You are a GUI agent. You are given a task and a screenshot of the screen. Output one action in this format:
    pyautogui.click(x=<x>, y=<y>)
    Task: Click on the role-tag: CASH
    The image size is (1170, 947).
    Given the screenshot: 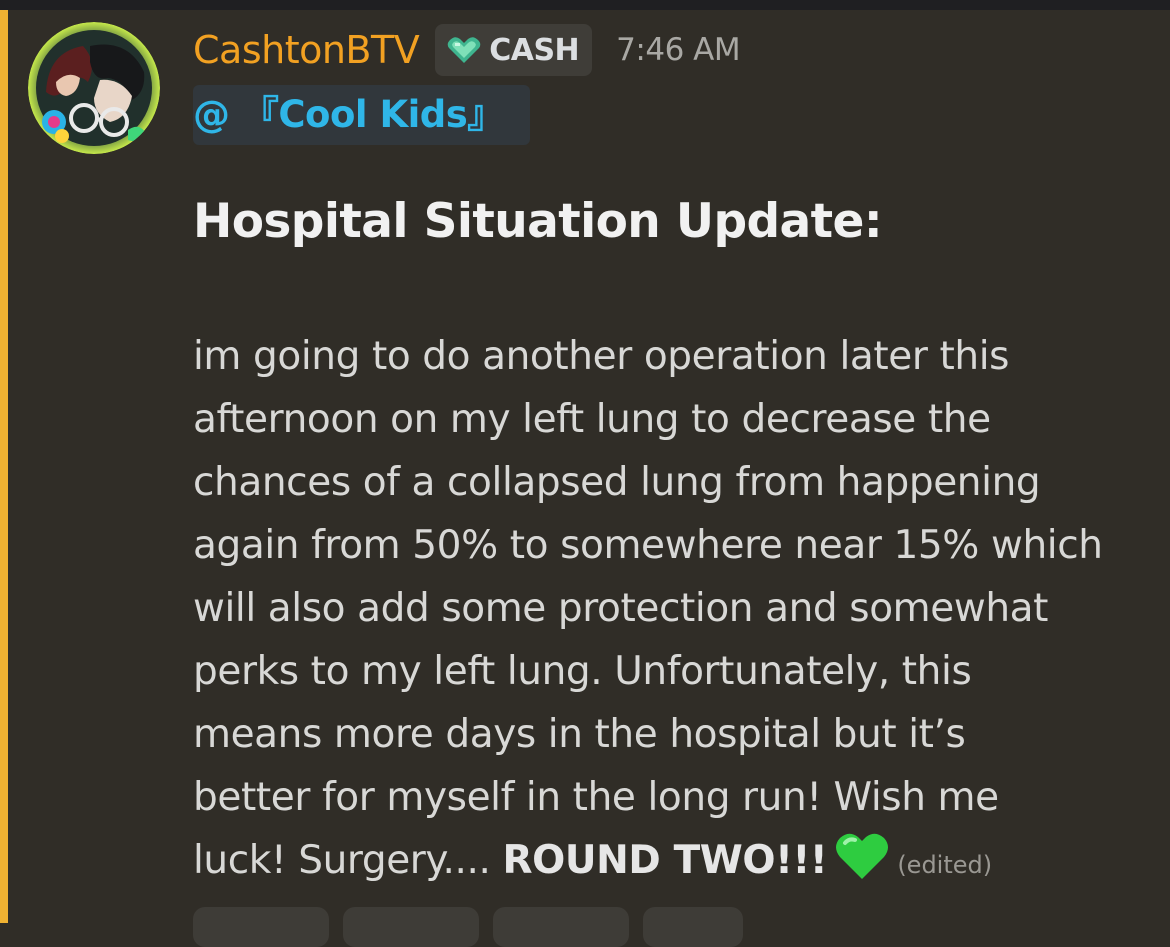 What is the action you would take?
    pyautogui.click(x=514, y=50)
    